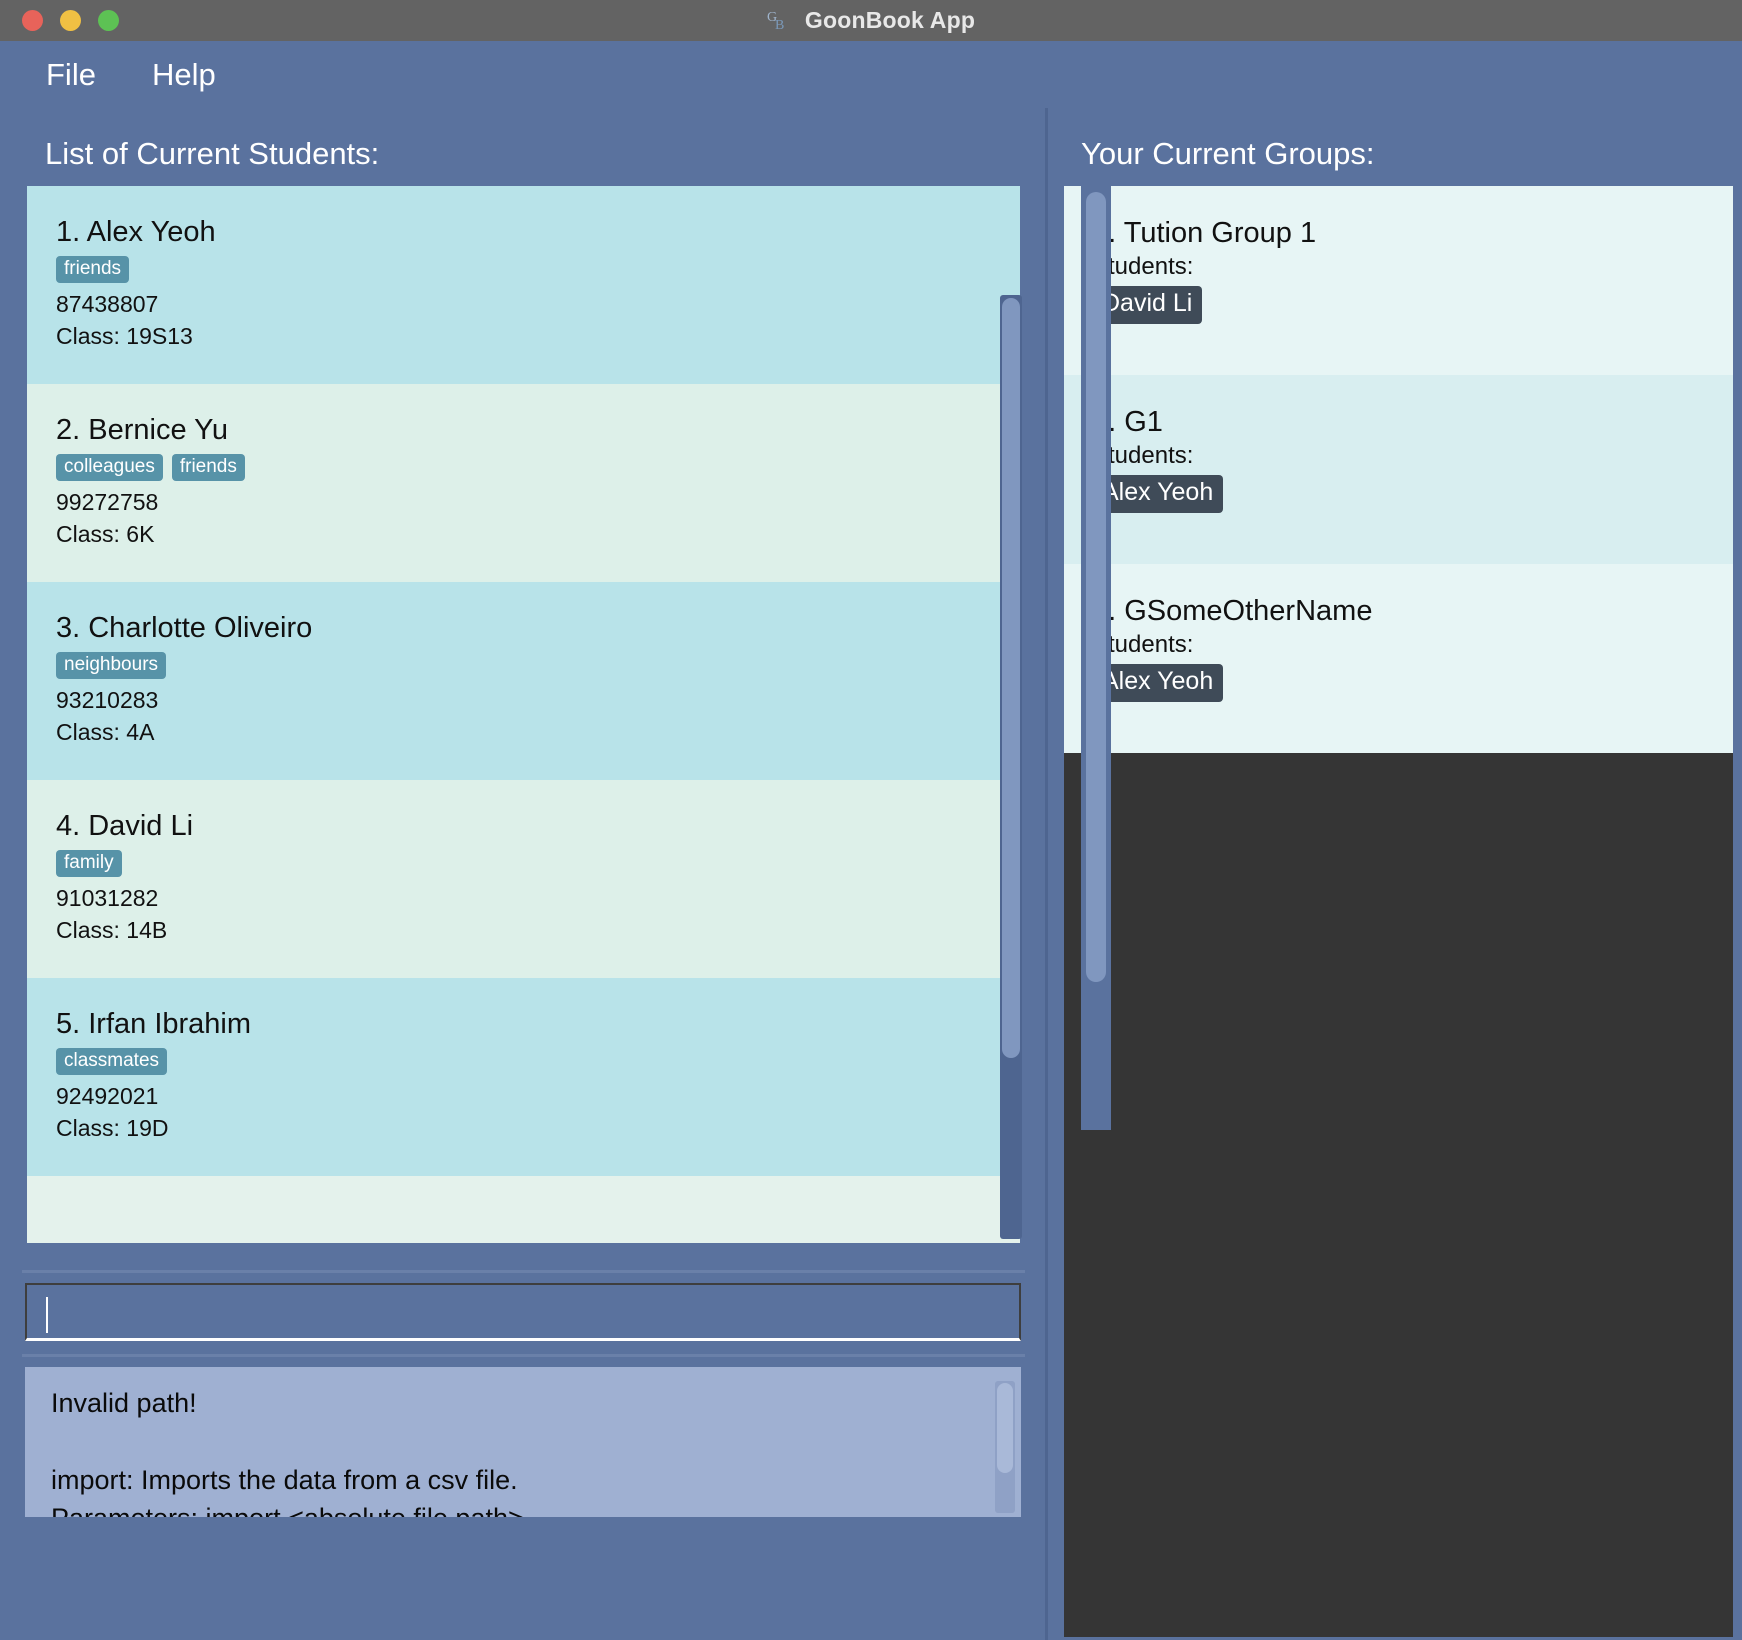 This screenshot has height=1640, width=1742. Describe the element at coordinates (184, 628) in the screenshot. I see `student-name: 3. Charlotte Oliveiro` at that location.